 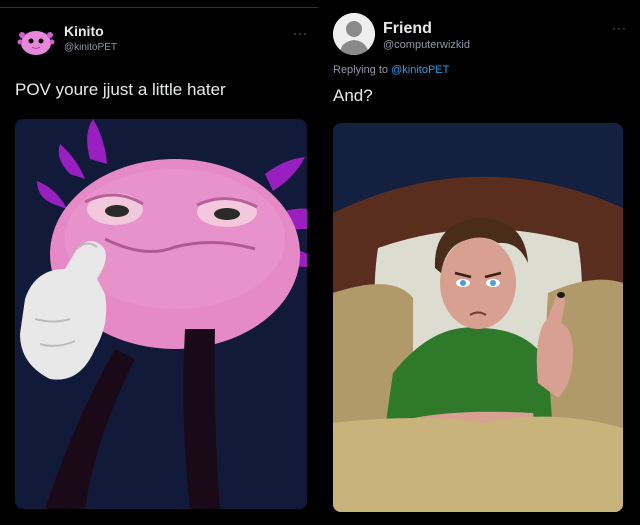 What do you see at coordinates (407, 29) in the screenshot?
I see `author-name: Friend` at bounding box center [407, 29].